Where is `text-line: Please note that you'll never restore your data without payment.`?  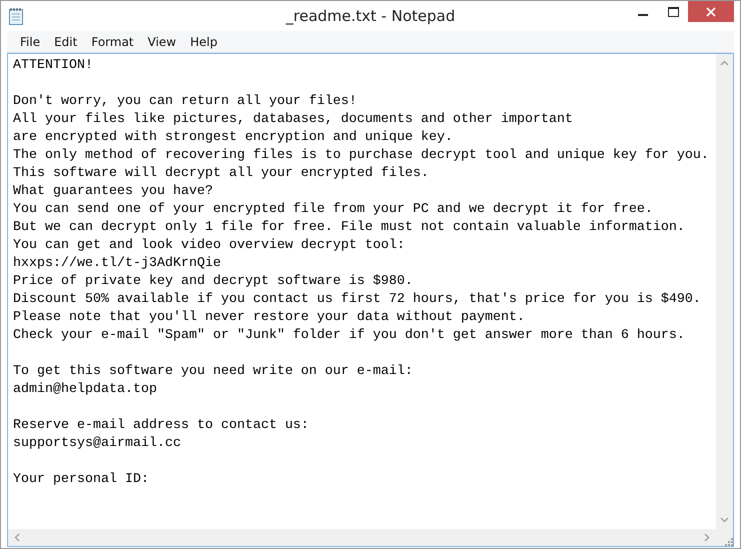
text-line: Please note that you'll never restore your data without payment. is located at coordinates (269, 318).